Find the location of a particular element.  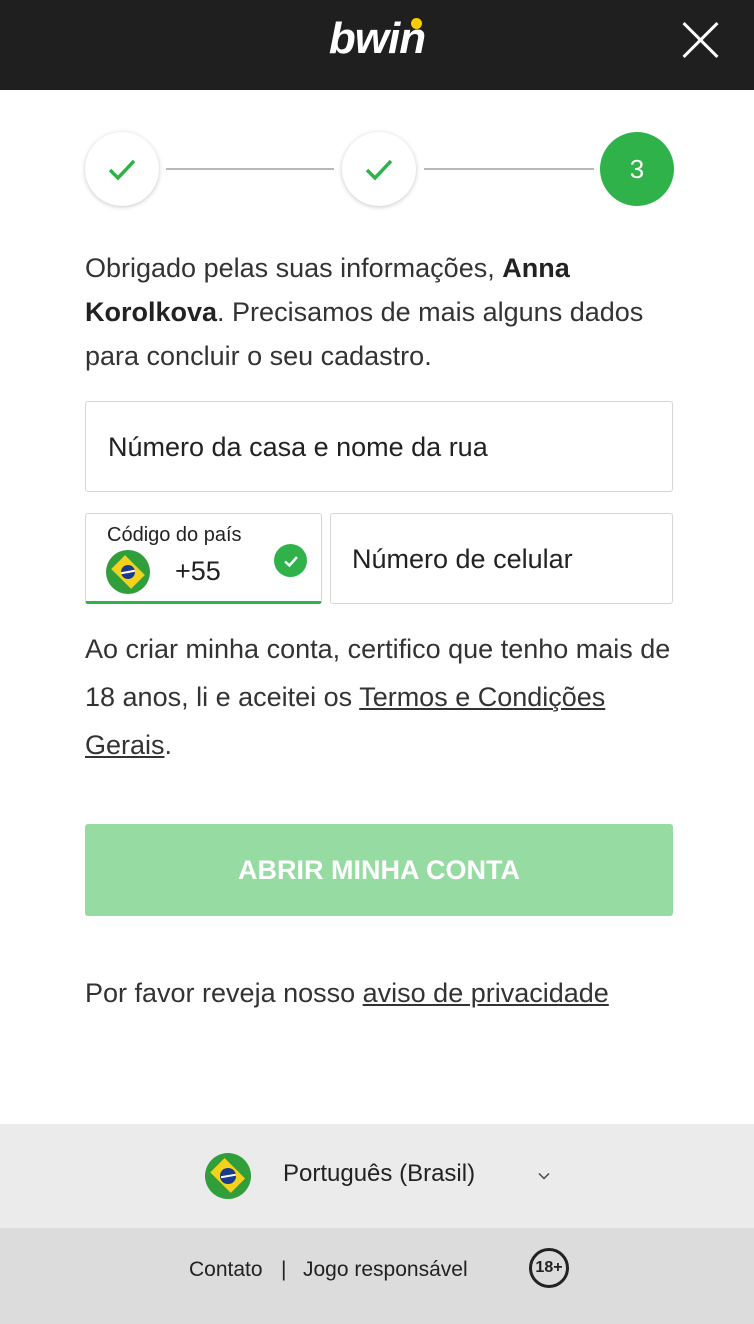

country-code-value: +55 is located at coordinates (198, 571).